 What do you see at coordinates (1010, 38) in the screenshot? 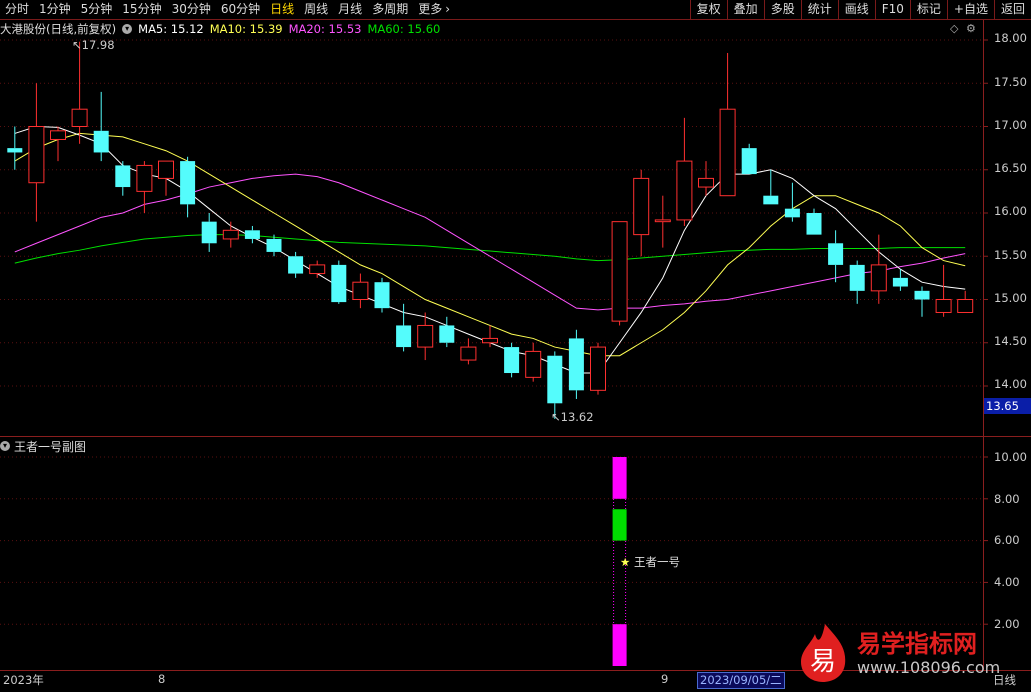
I see `price-tick: 18.00` at bounding box center [1010, 38].